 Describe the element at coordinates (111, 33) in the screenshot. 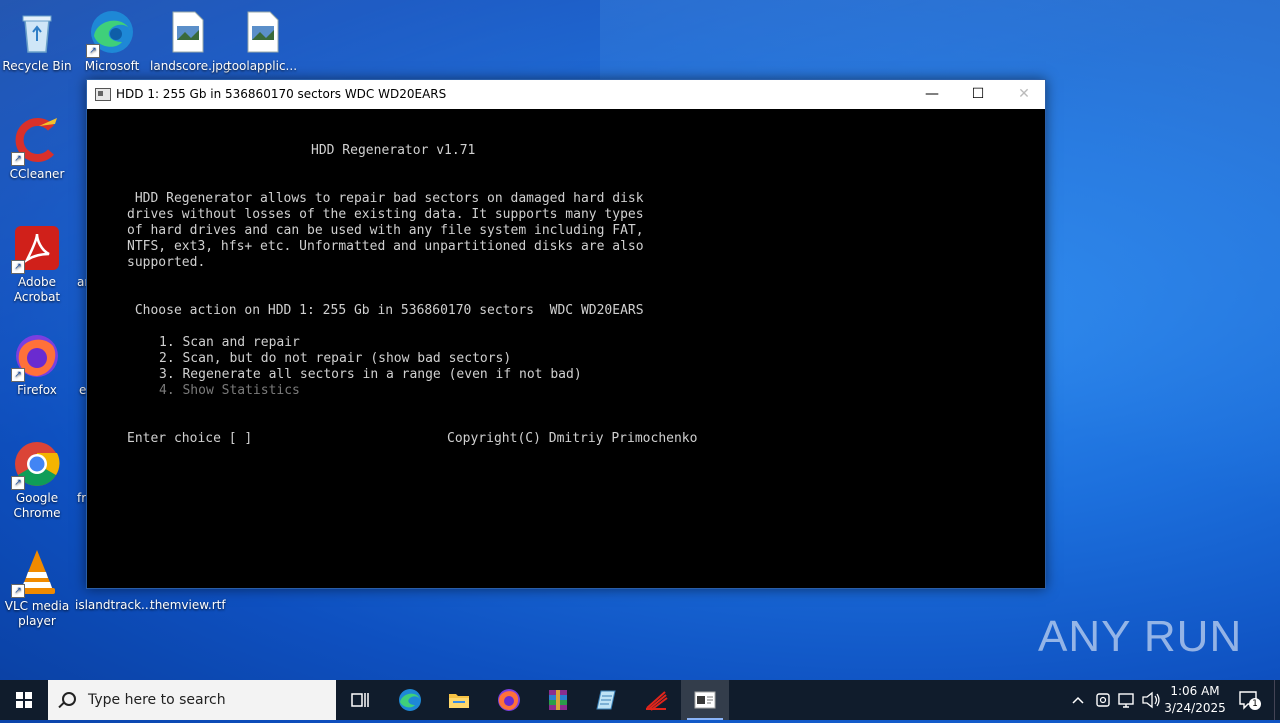

I see `edge-icon: ↗` at that location.